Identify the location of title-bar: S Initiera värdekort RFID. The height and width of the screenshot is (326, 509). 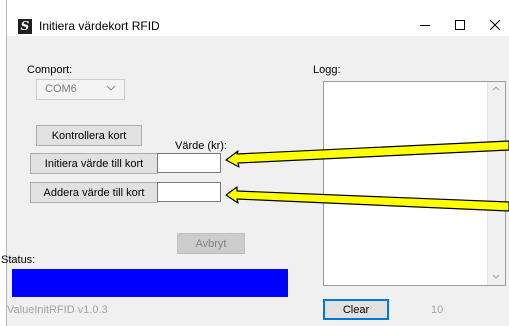
(258, 18).